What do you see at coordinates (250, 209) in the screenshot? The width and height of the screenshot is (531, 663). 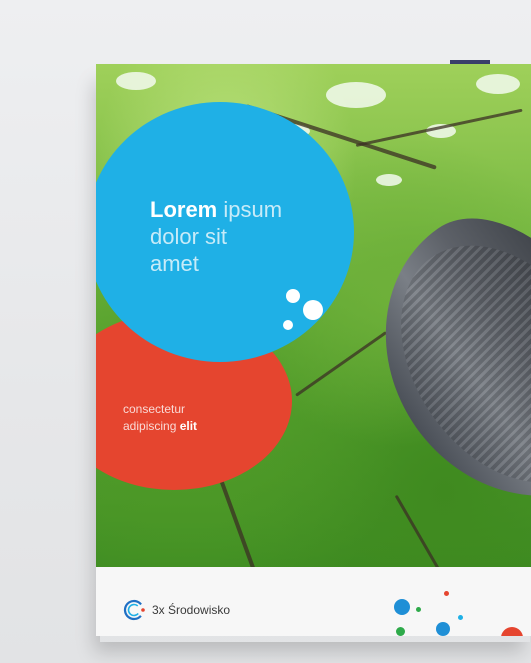 I see `heading-light-word: ipsum` at bounding box center [250, 209].